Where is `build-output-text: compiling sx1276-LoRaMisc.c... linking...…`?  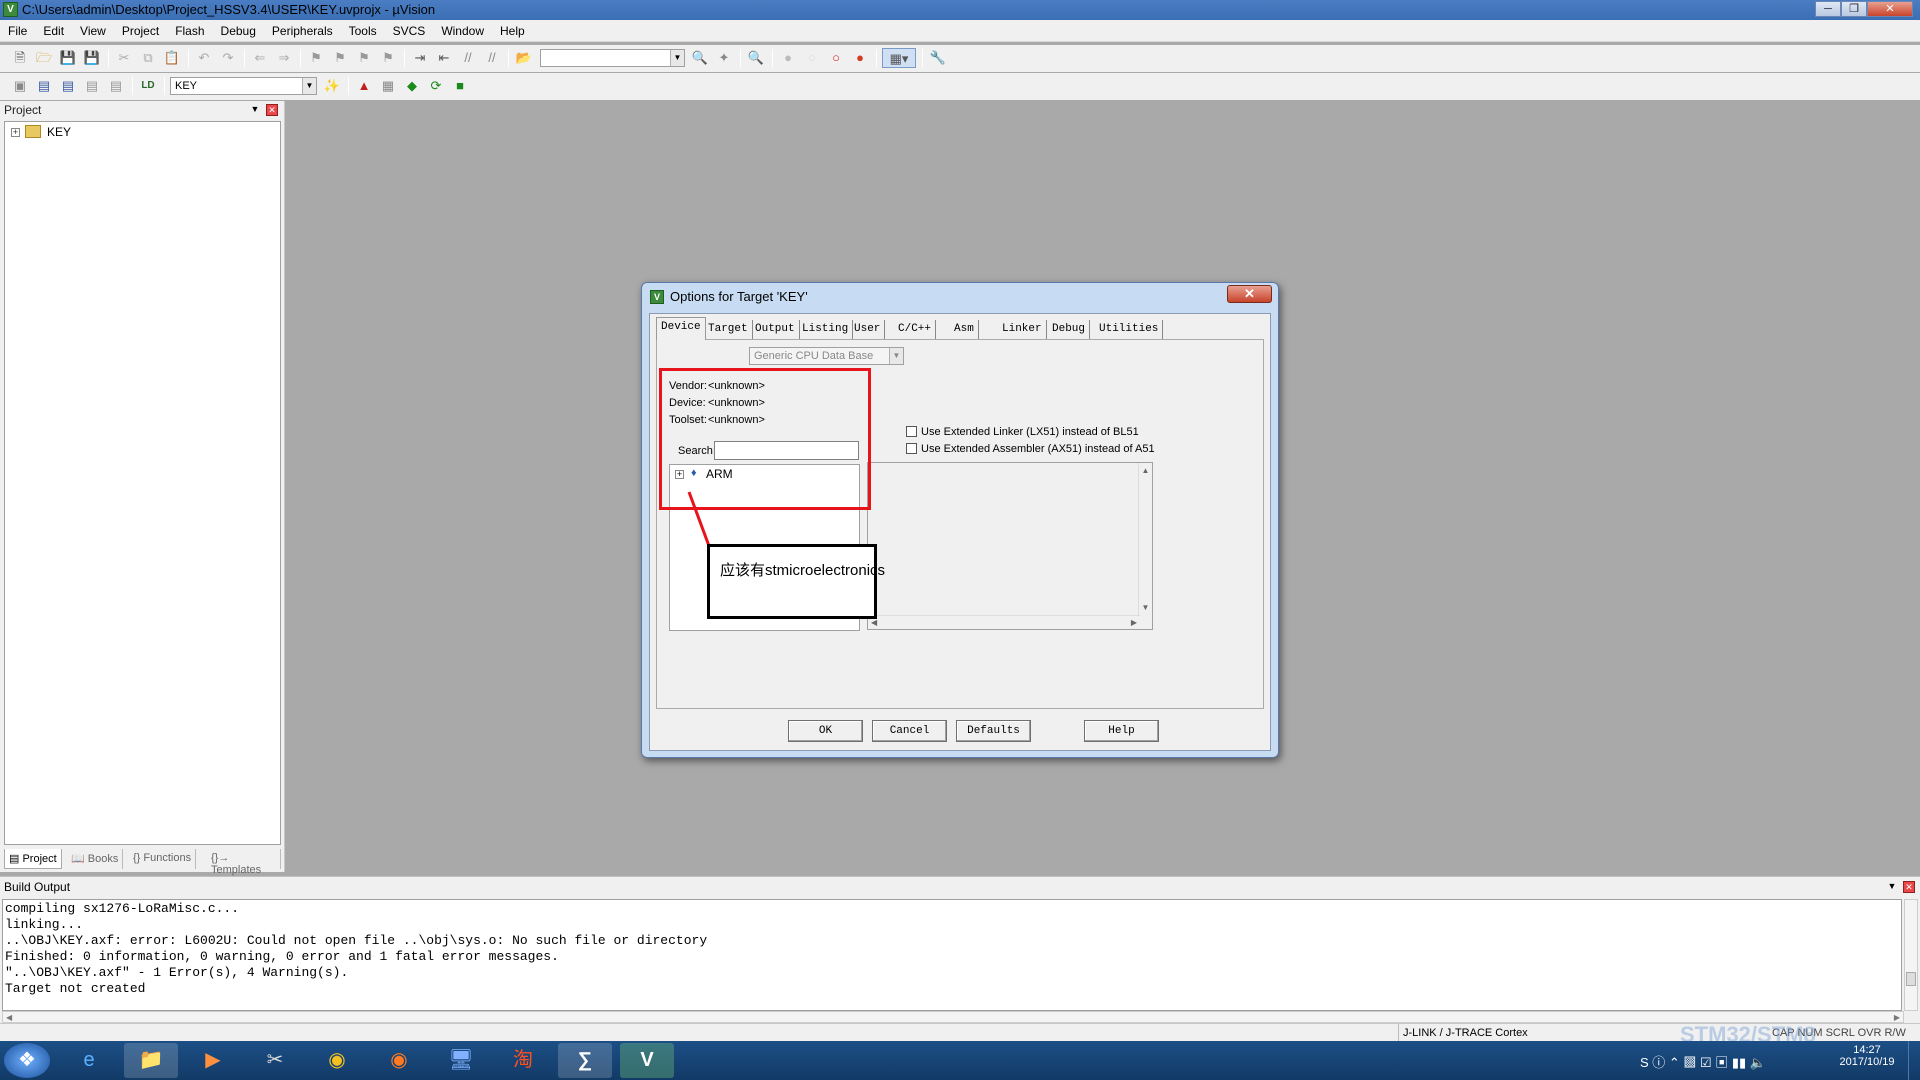 build-output-text: compiling sx1276-LoRaMisc.c... linking...… is located at coordinates (952, 955).